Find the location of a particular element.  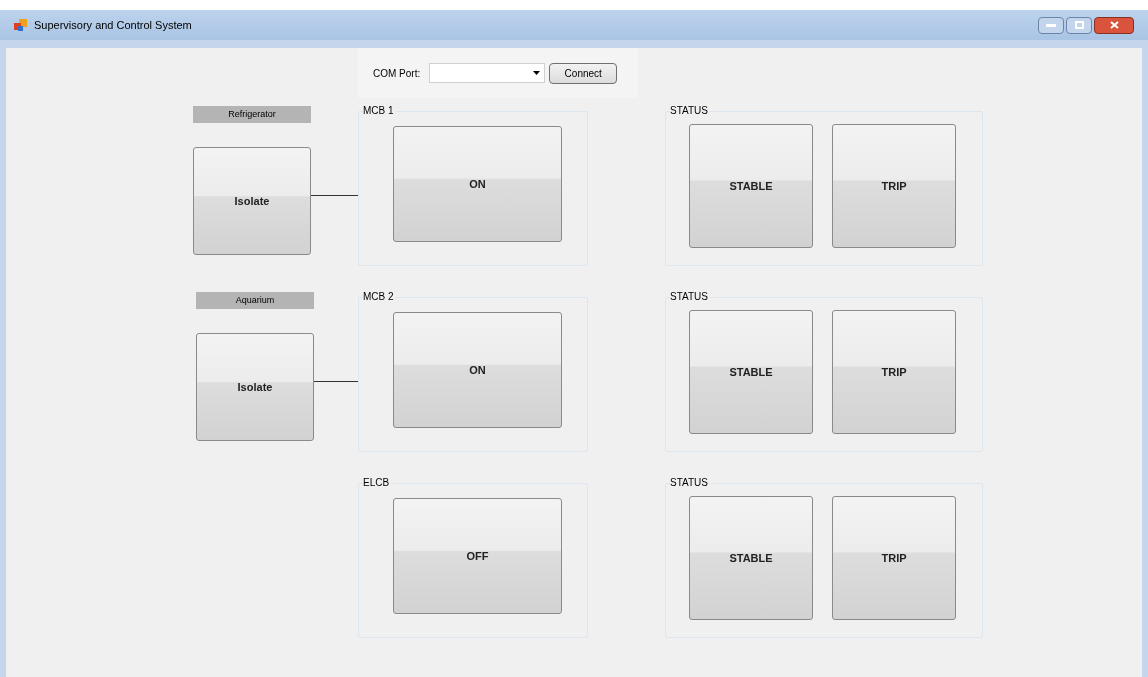

close-icon is located at coordinates (1114, 25).